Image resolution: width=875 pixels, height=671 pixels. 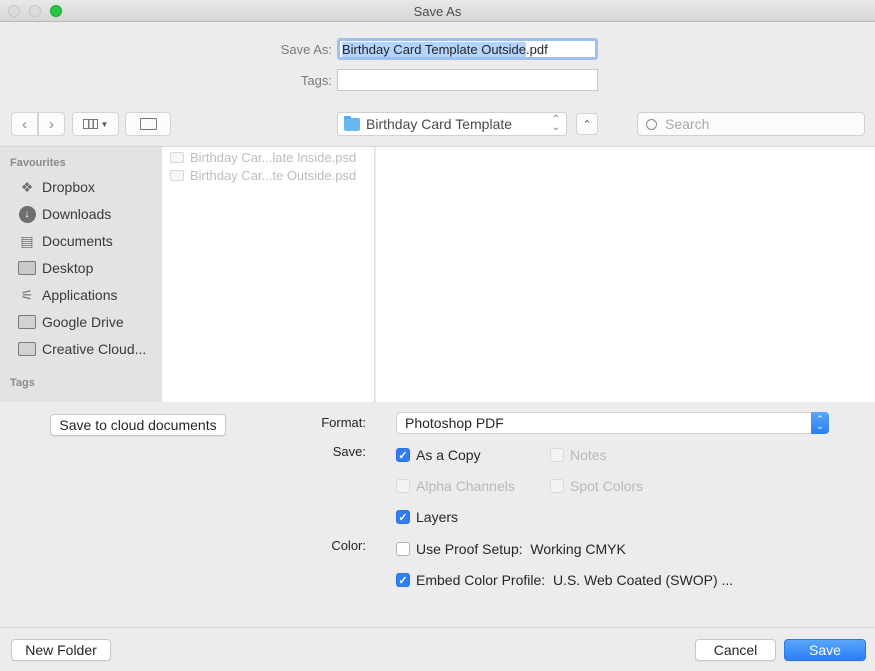 I want to click on new-folder-toolbar-button, so click(x=148, y=124).